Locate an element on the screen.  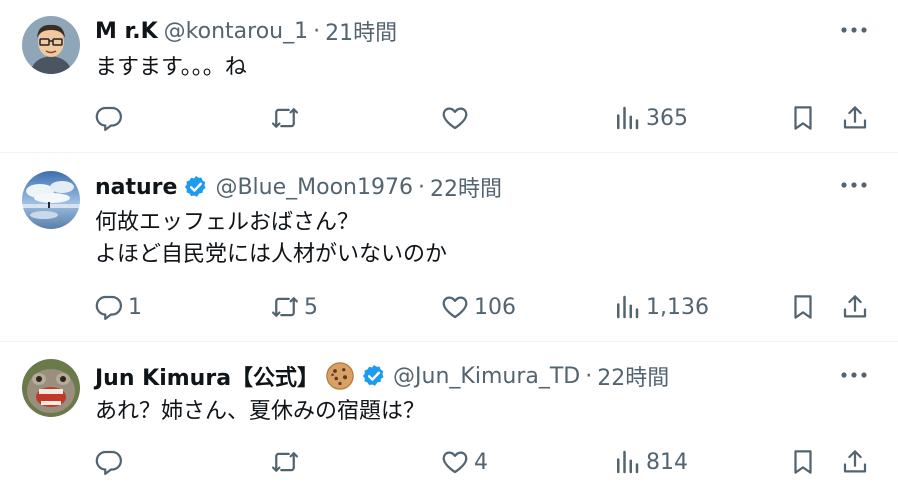
display-name: nature is located at coordinates (136, 187).